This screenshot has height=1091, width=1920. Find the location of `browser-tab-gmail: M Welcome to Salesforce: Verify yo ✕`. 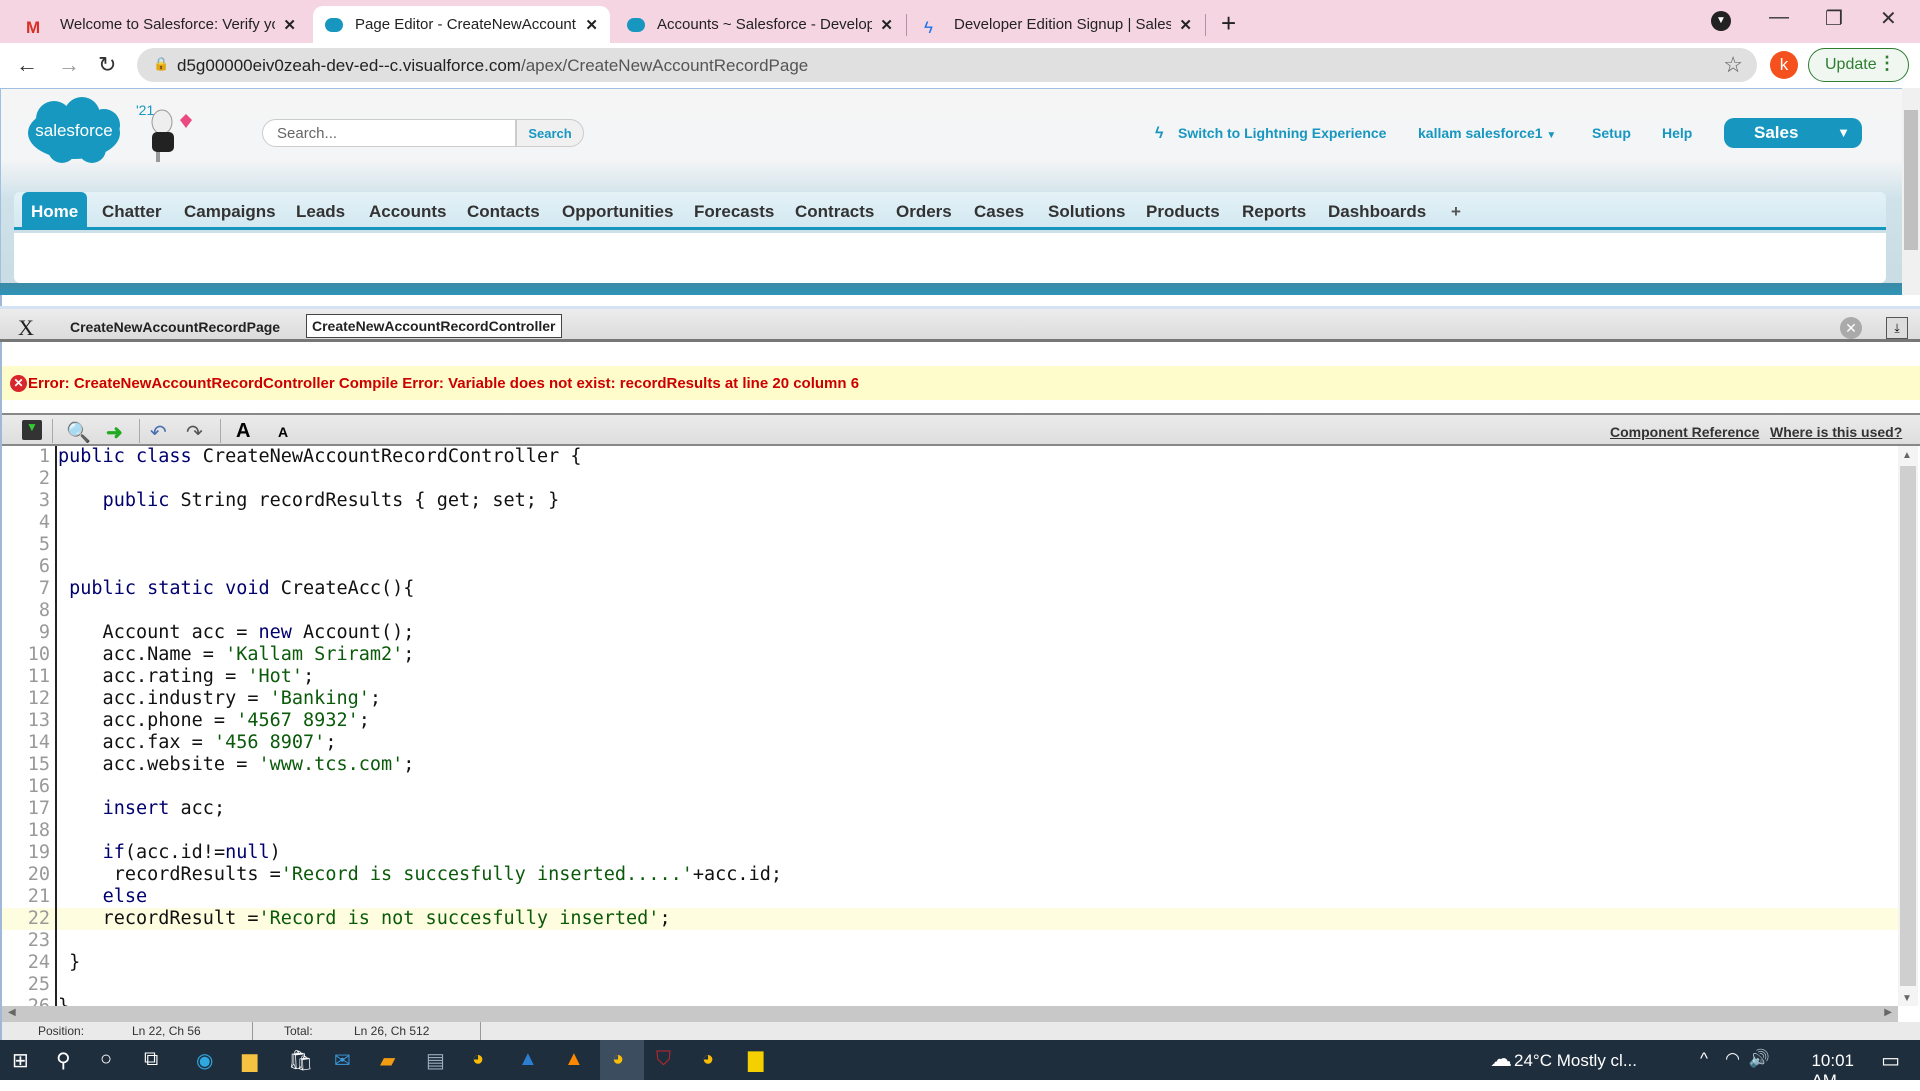

browser-tab-gmail: M Welcome to Salesforce: Verify yo ✕ is located at coordinates (161, 24).